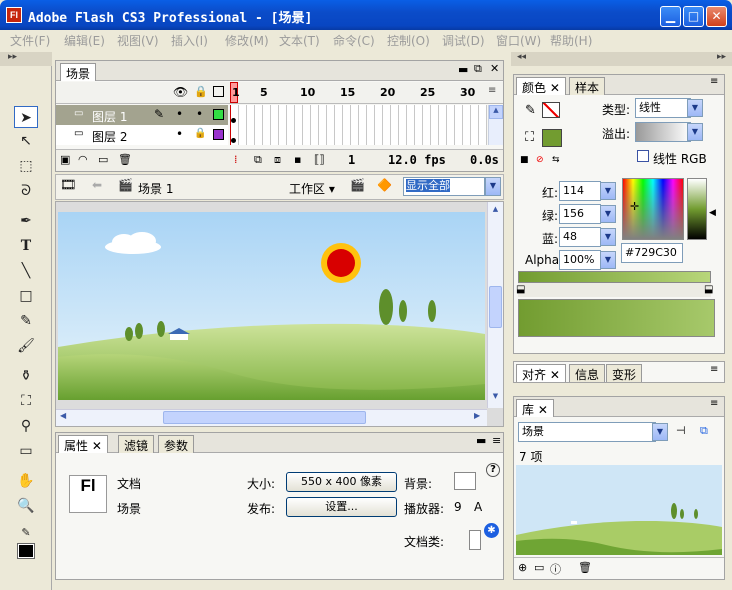 The image size is (732, 590). Describe the element at coordinates (26, 401) in the screenshot. I see `paint-bucket-tool-icon: ⛶` at that location.